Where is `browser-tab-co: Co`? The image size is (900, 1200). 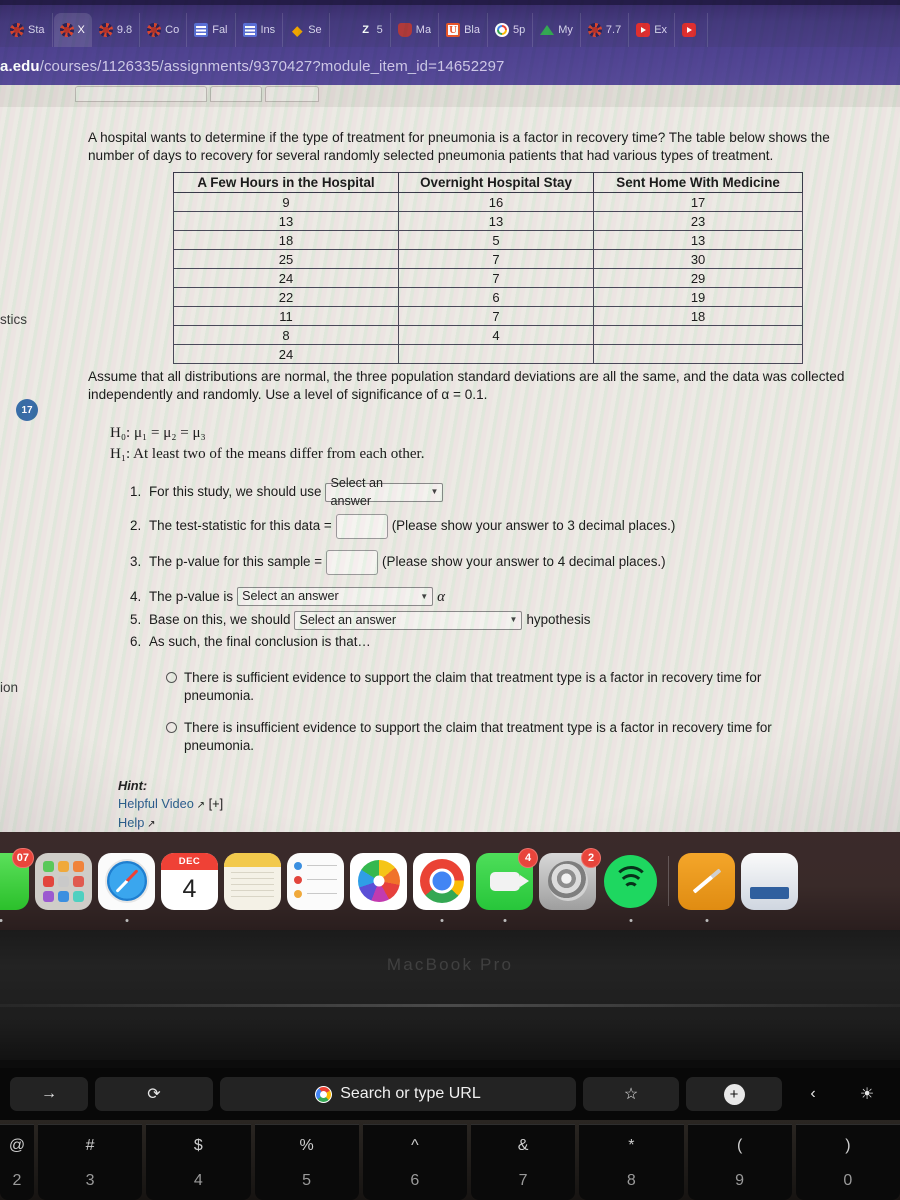
browser-tab-co: Co is located at coordinates (164, 30).